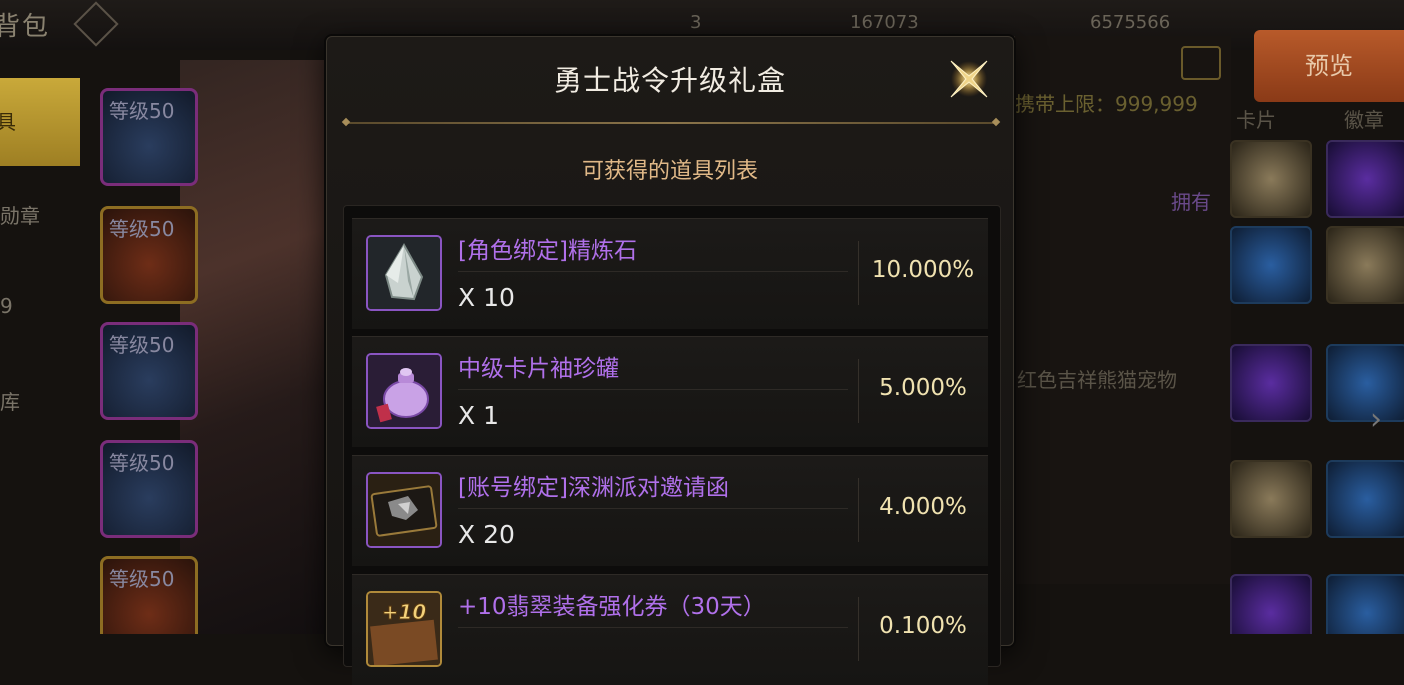 The image size is (1404, 685). Describe the element at coordinates (612, 607) in the screenshot. I see `item-name: +10翡翠装备强化券（30天）` at that location.